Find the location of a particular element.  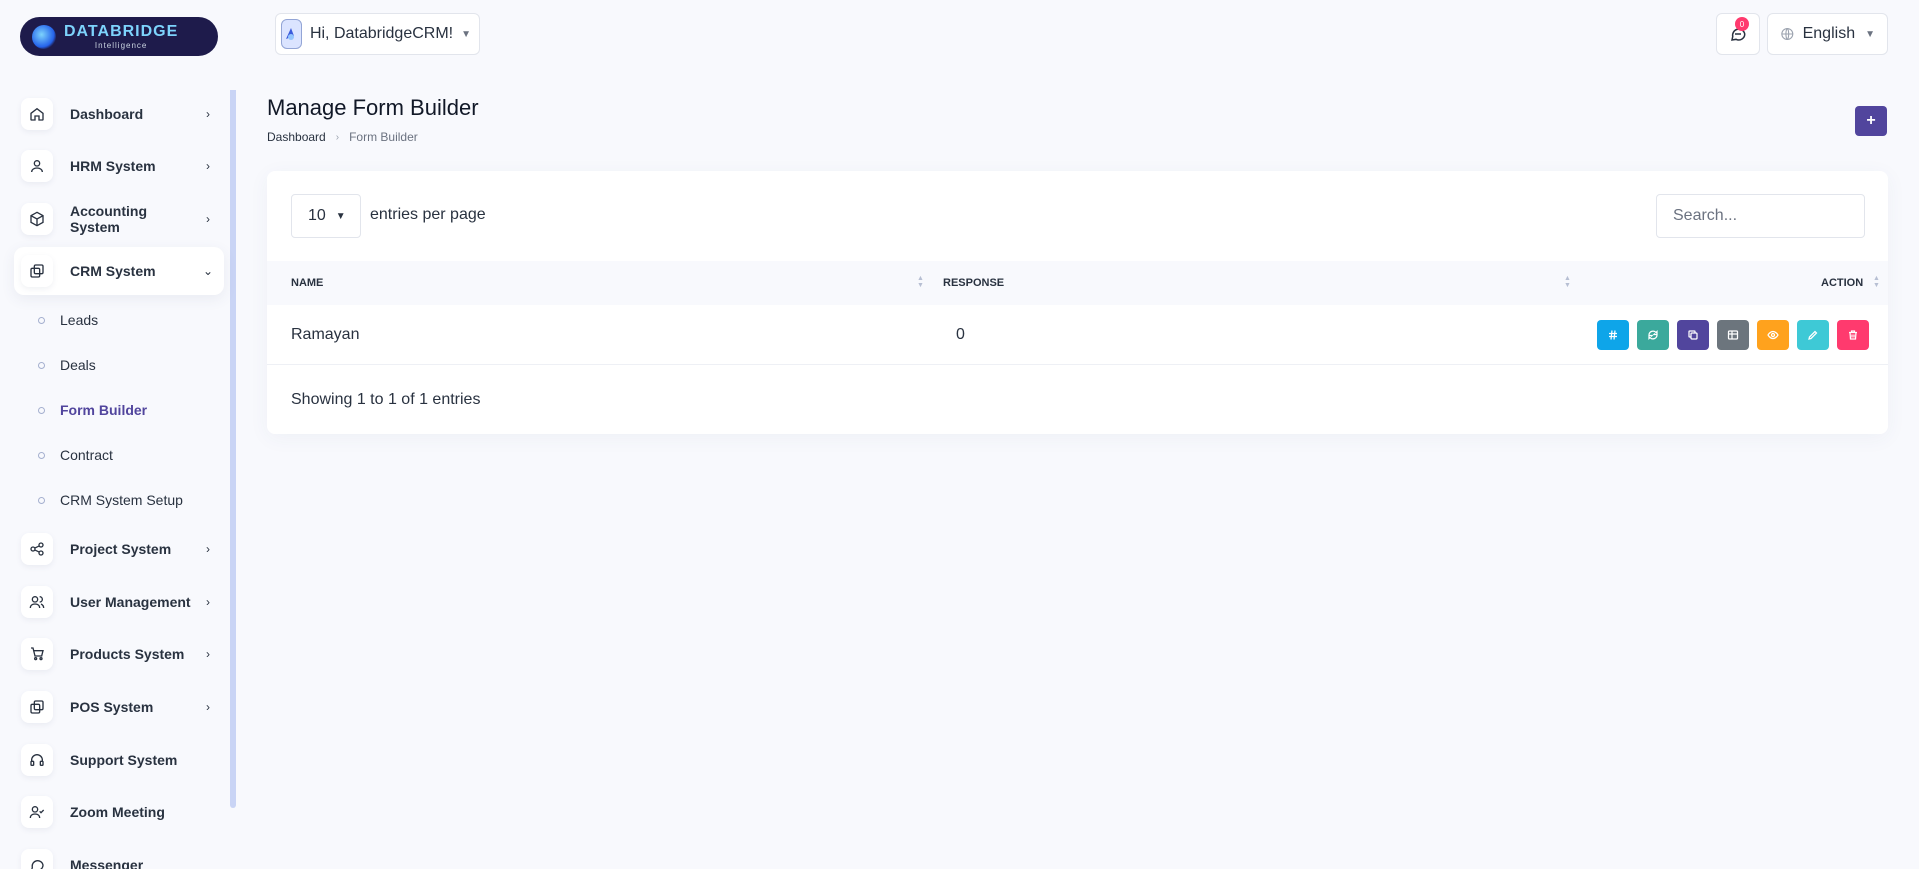

sidebar-subitem-leads: Leads is located at coordinates (68, 320).